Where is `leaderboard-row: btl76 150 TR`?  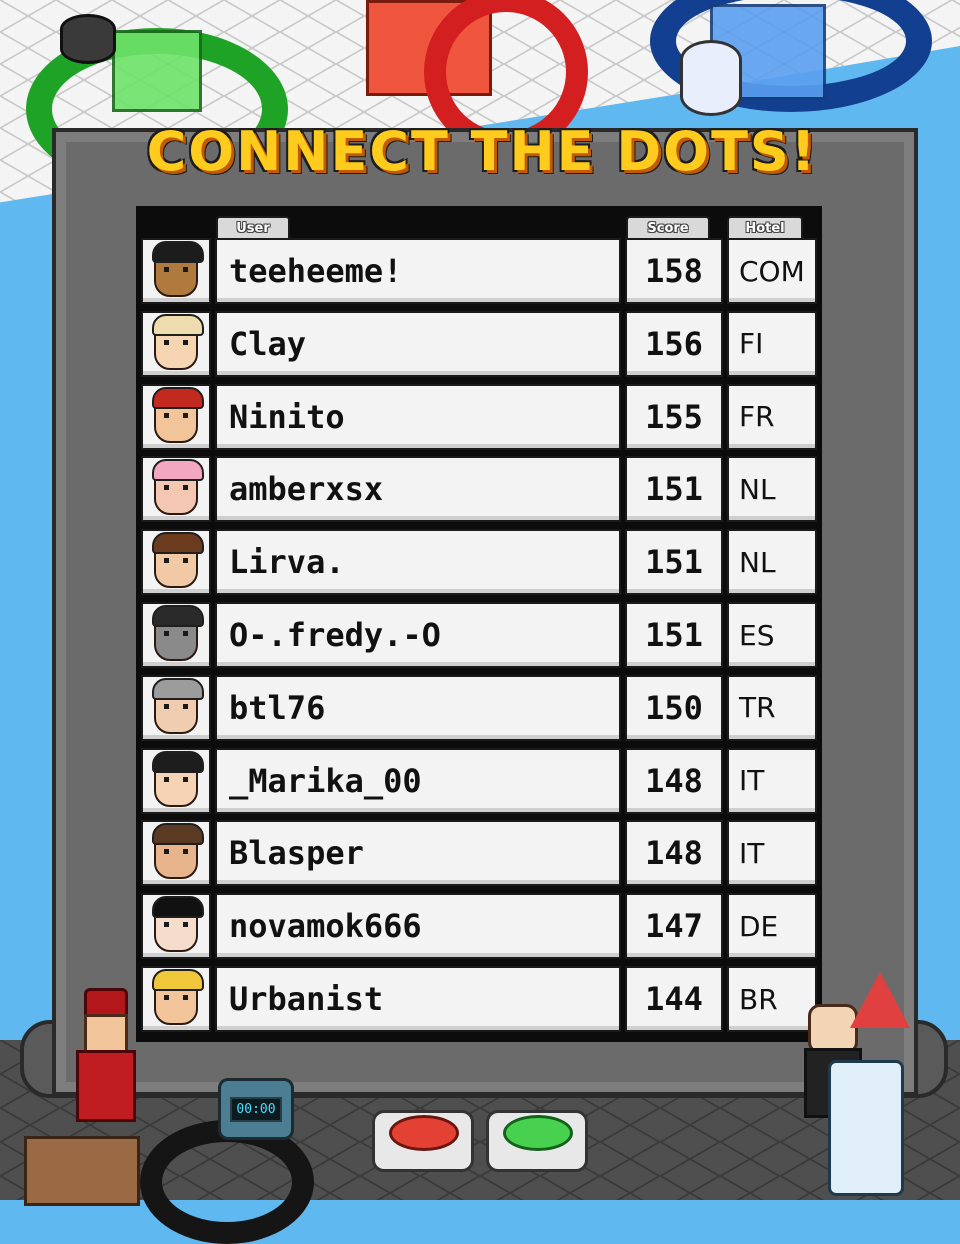 leaderboard-row: btl76 150 TR is located at coordinates (480, 709).